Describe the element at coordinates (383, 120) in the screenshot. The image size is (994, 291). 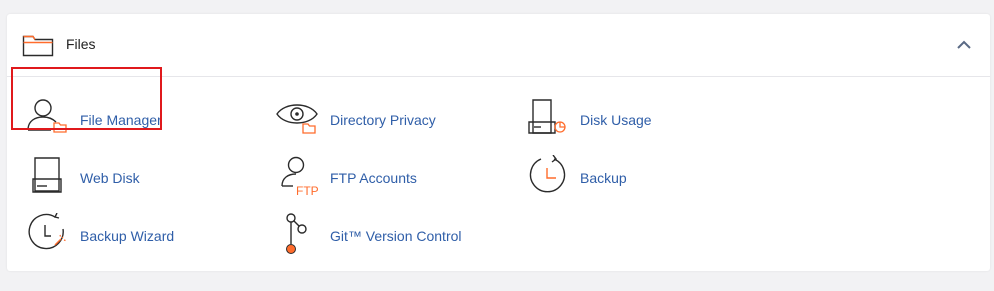
I see `item-label: Directory Privacy` at that location.